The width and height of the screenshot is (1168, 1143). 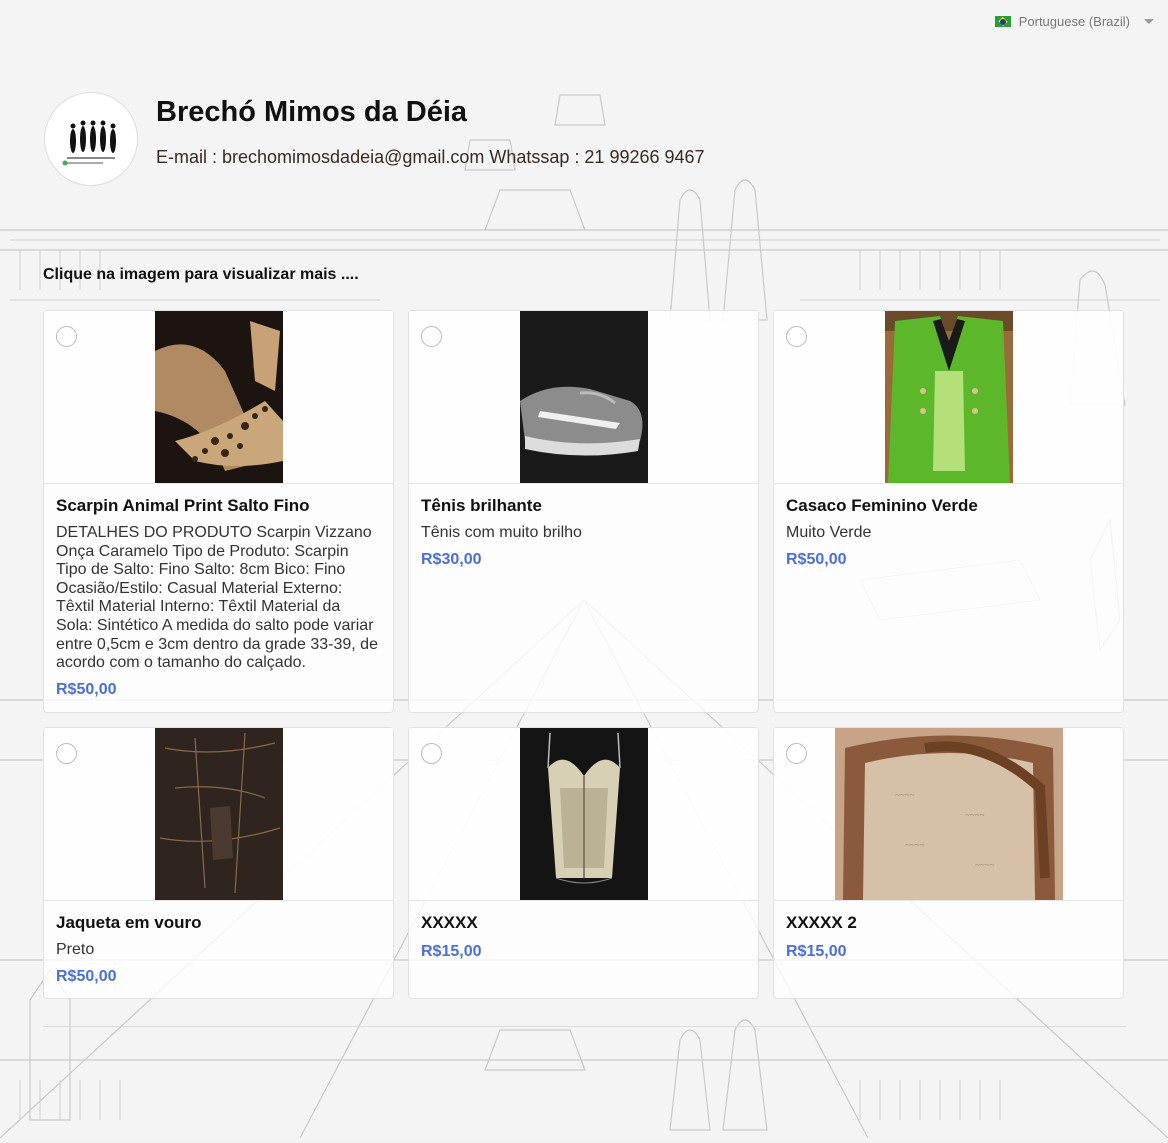 I want to click on product-image-casaco, so click(x=949, y=397).